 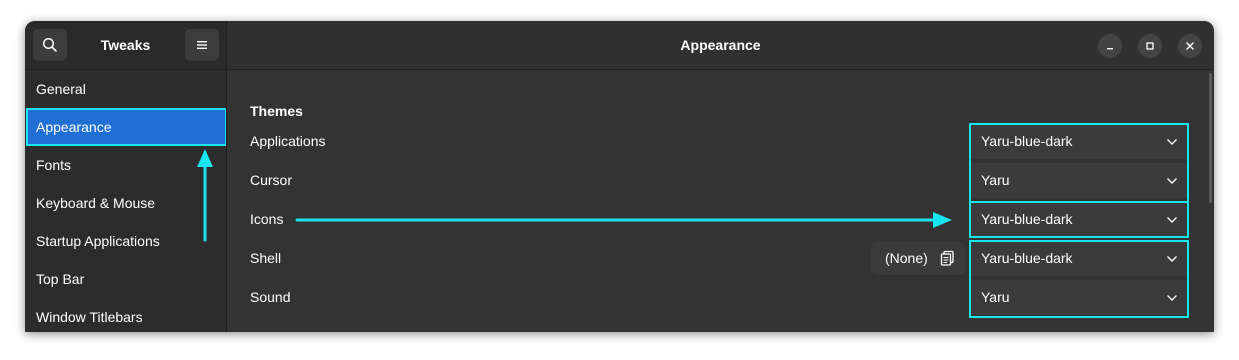 I want to click on sidebar-item-top-bar: Top Bar, so click(x=126, y=279).